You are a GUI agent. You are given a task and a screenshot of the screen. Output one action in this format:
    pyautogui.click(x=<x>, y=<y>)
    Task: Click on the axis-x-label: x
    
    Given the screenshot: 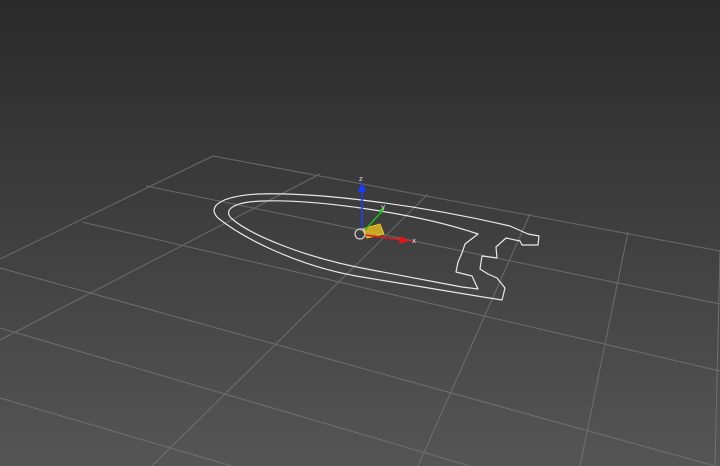 What is the action you would take?
    pyautogui.click(x=414, y=241)
    